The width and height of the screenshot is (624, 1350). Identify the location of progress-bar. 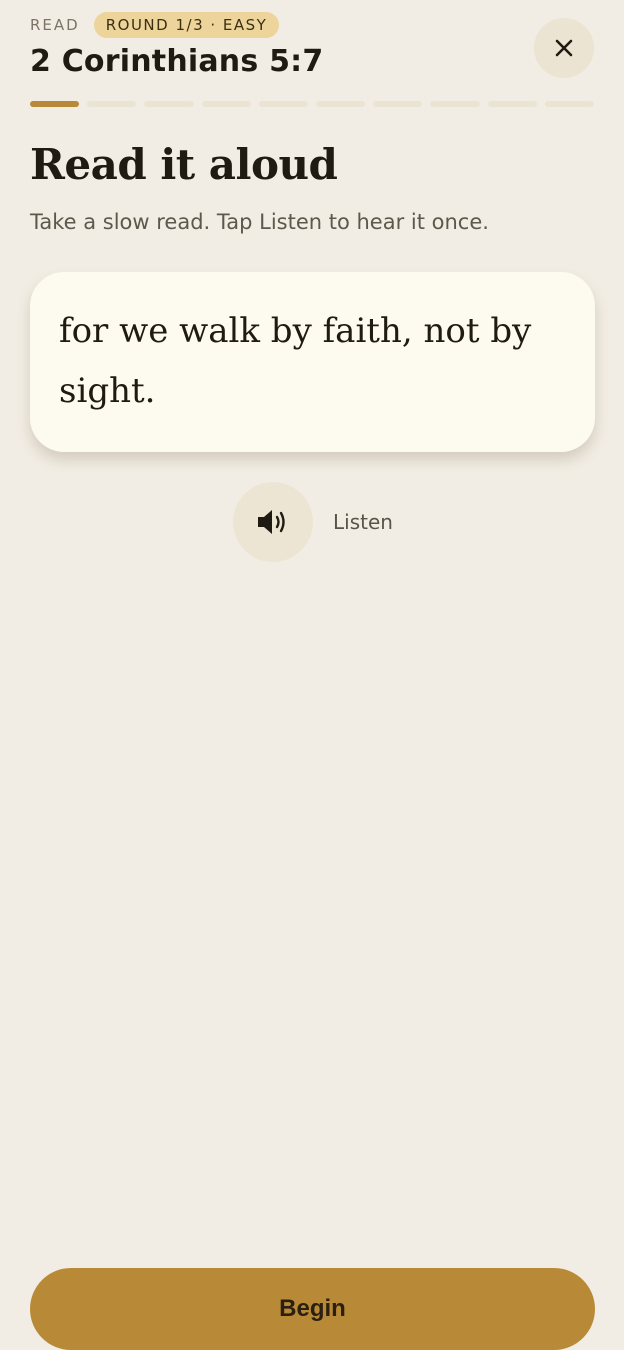
(312, 104).